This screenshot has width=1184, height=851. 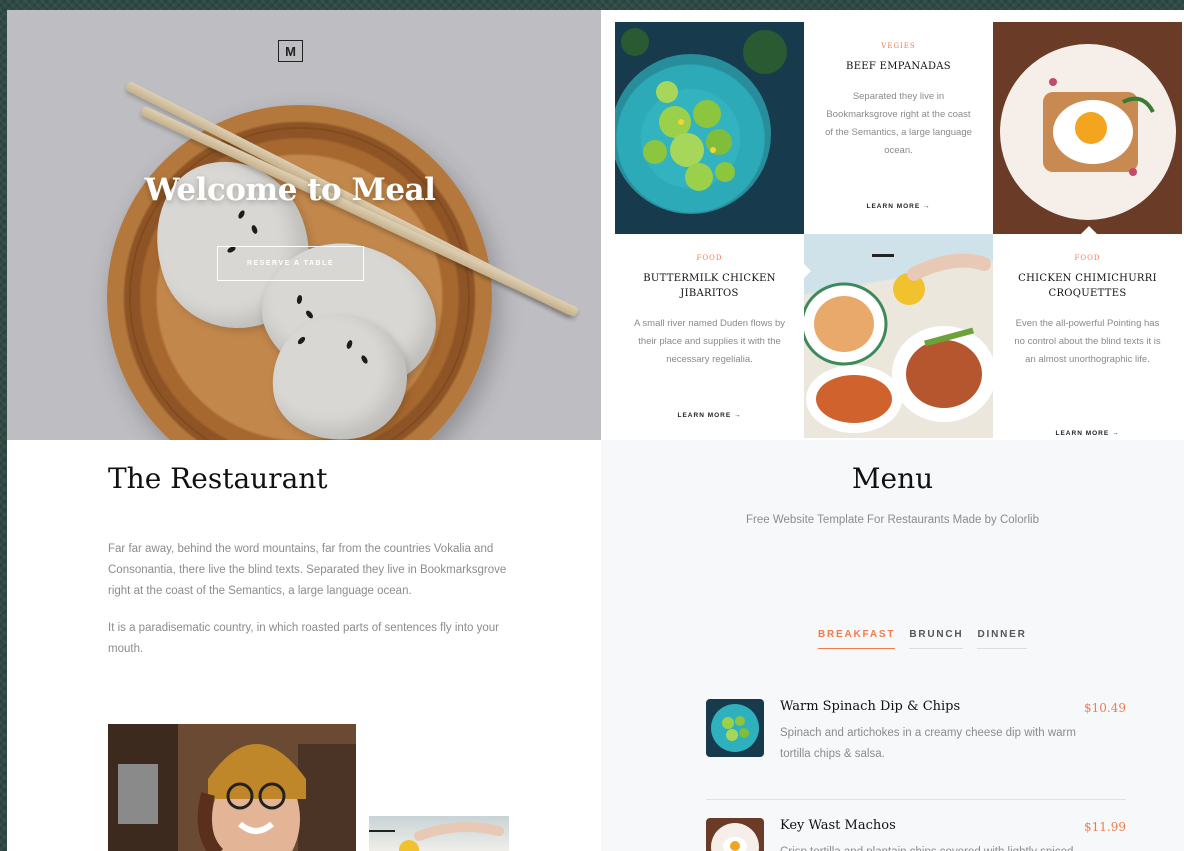 I want to click on site-logo: M, so click(x=290, y=51).